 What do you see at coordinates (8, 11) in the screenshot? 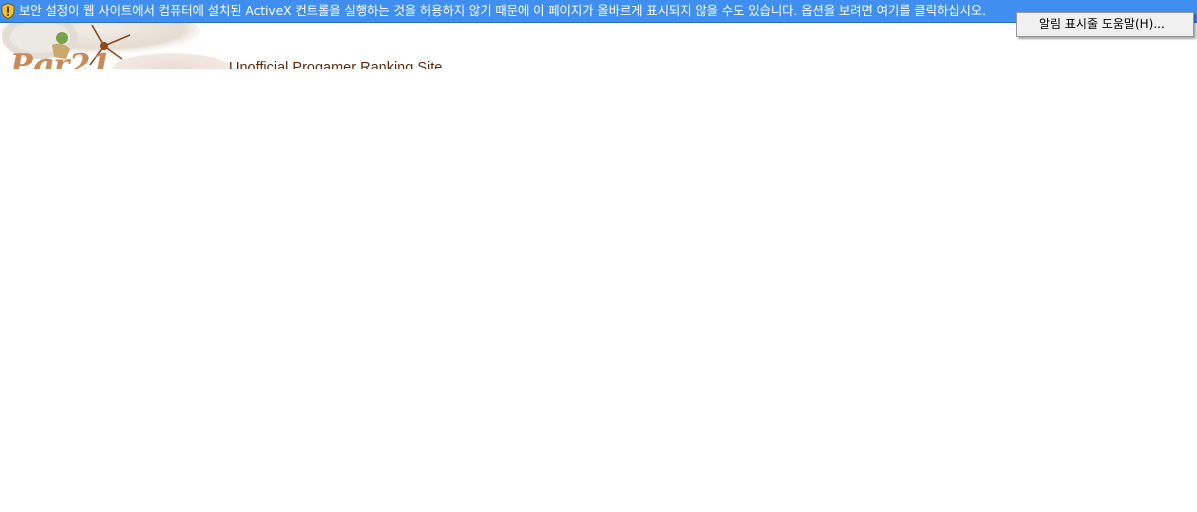
I see `security-shield-icon` at bounding box center [8, 11].